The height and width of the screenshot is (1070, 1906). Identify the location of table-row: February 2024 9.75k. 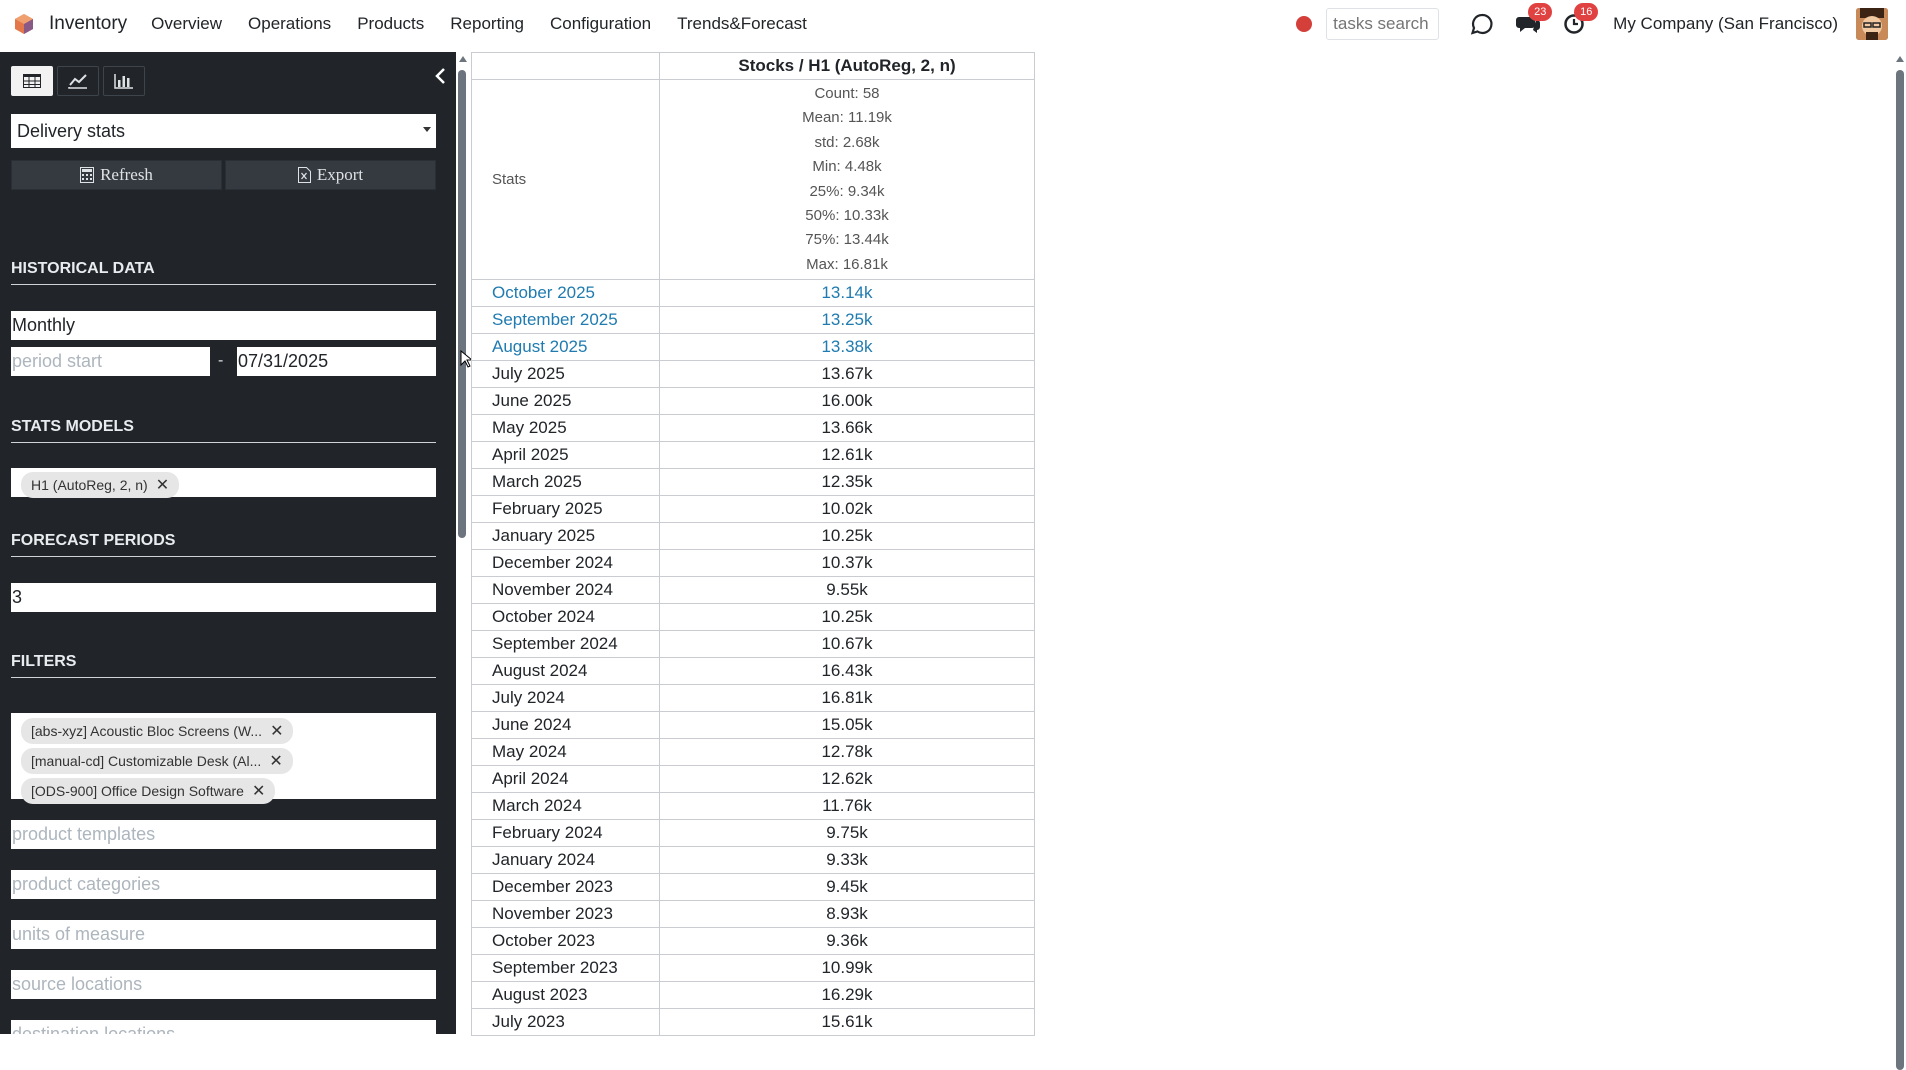
(753, 833).